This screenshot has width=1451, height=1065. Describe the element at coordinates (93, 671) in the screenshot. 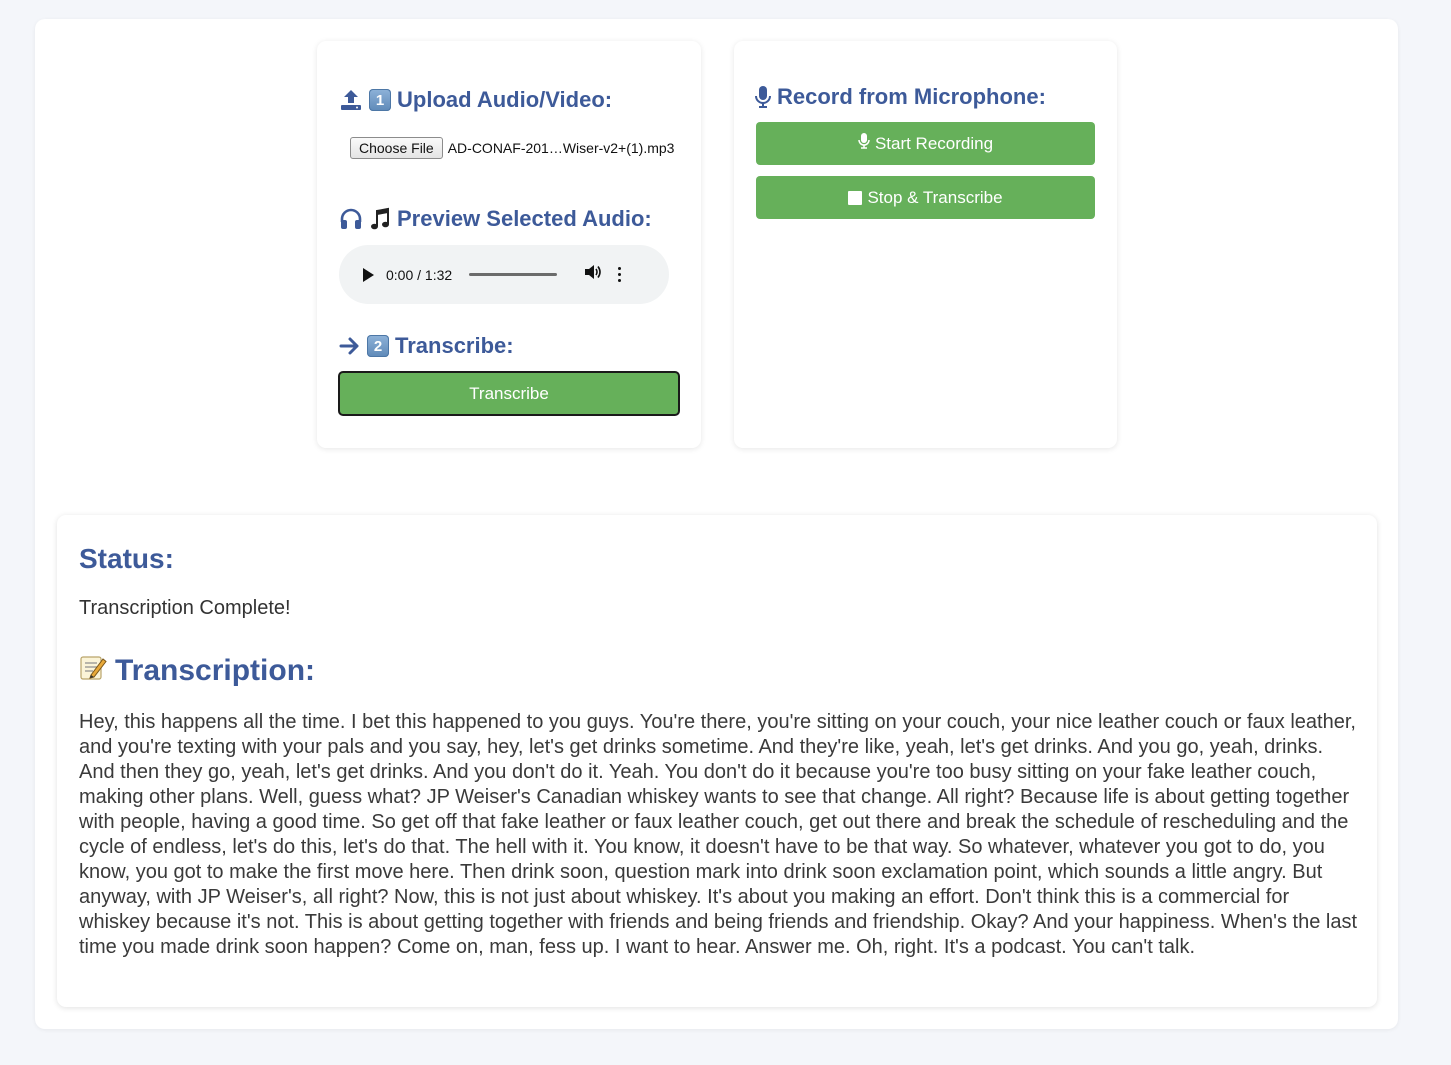

I see `memo-icon` at that location.